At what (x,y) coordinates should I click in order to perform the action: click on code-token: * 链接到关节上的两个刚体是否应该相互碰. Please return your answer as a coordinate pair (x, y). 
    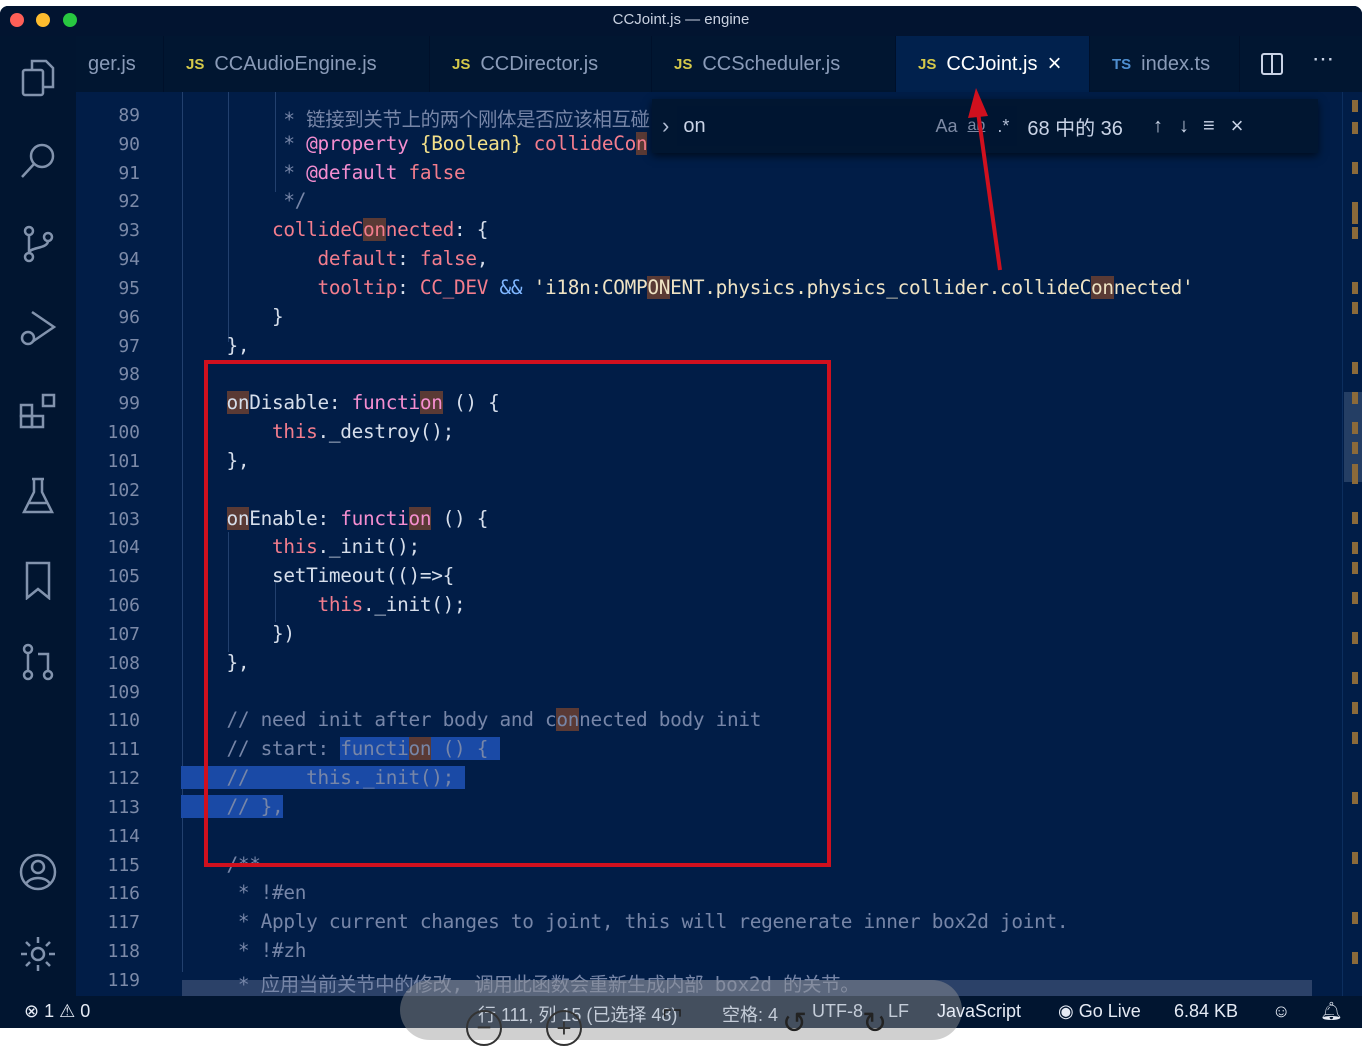
    Looking at the image, I should click on (466, 119).